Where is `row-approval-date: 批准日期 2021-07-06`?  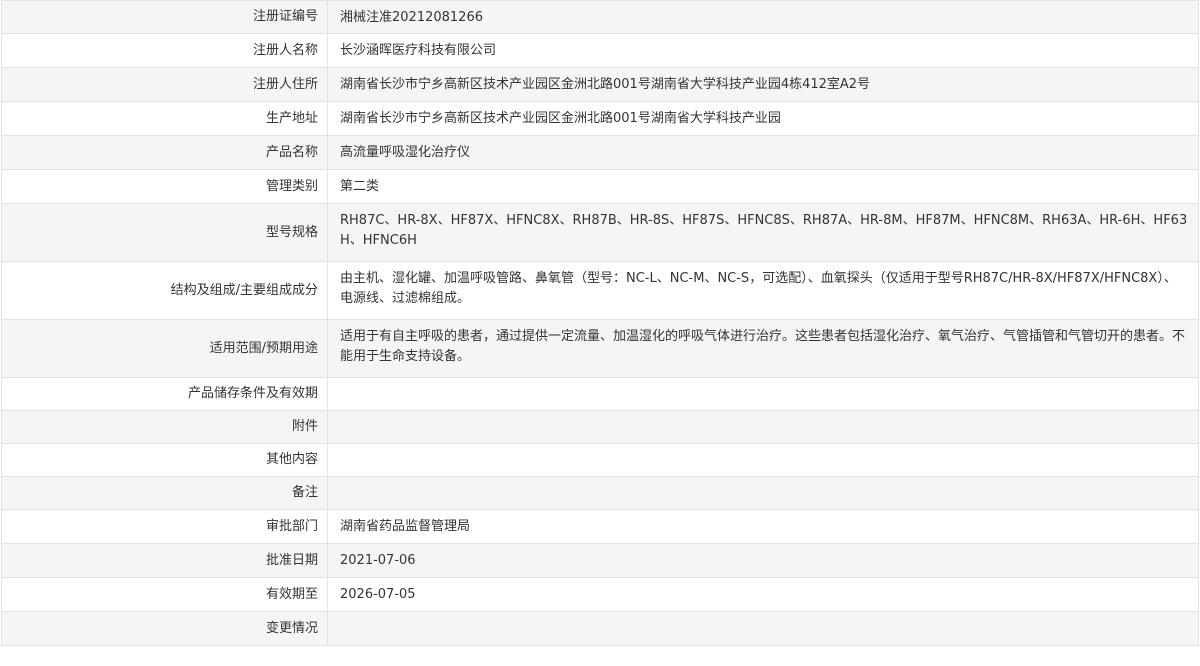 row-approval-date: 批准日期 2021-07-06 is located at coordinates (600, 561).